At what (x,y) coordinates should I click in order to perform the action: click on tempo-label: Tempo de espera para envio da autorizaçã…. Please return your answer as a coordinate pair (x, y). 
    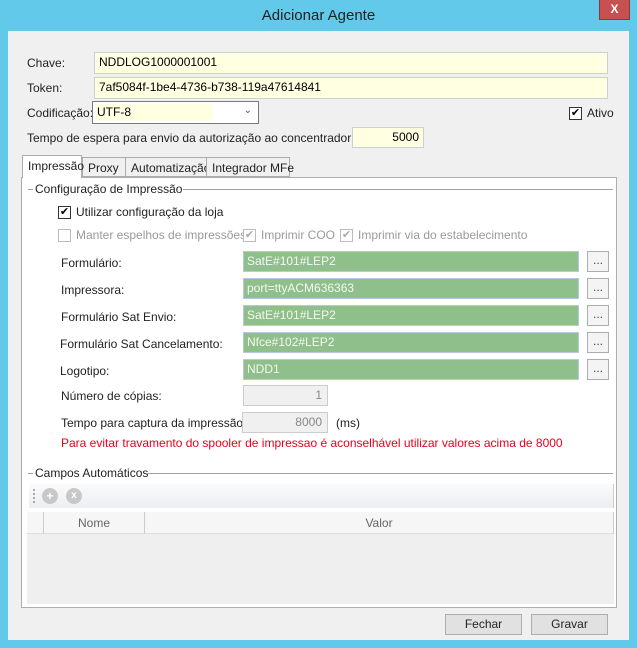
    Looking at the image, I should click on (204, 138).